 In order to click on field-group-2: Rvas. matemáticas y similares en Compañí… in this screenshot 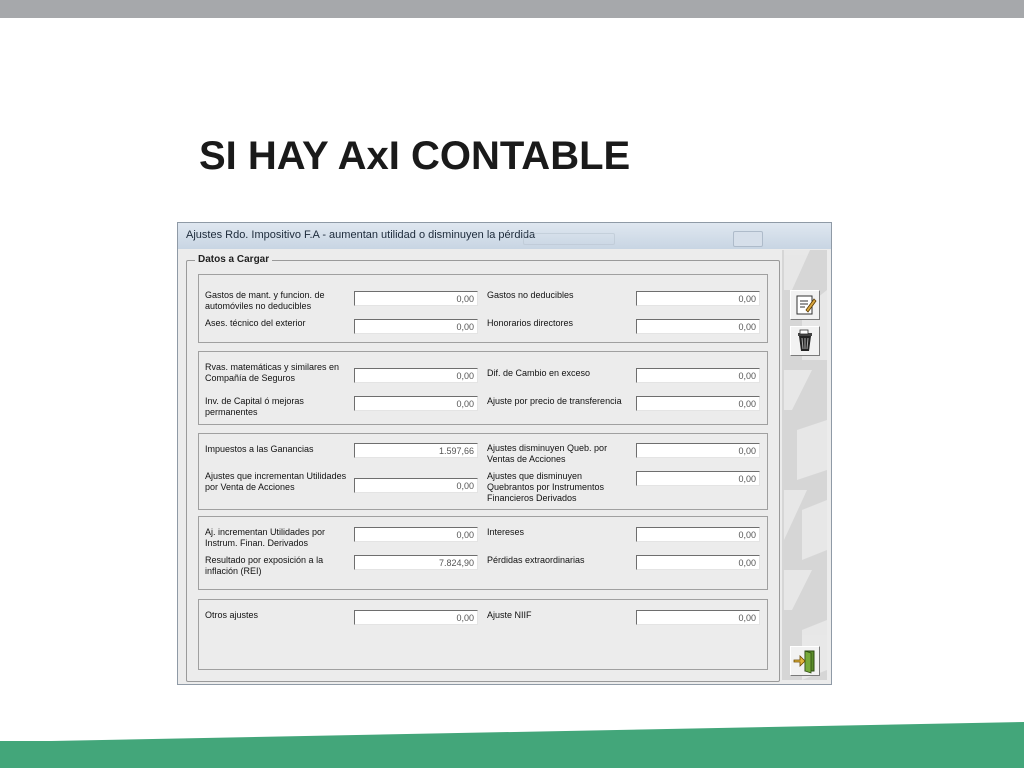, I will do `click(483, 388)`.